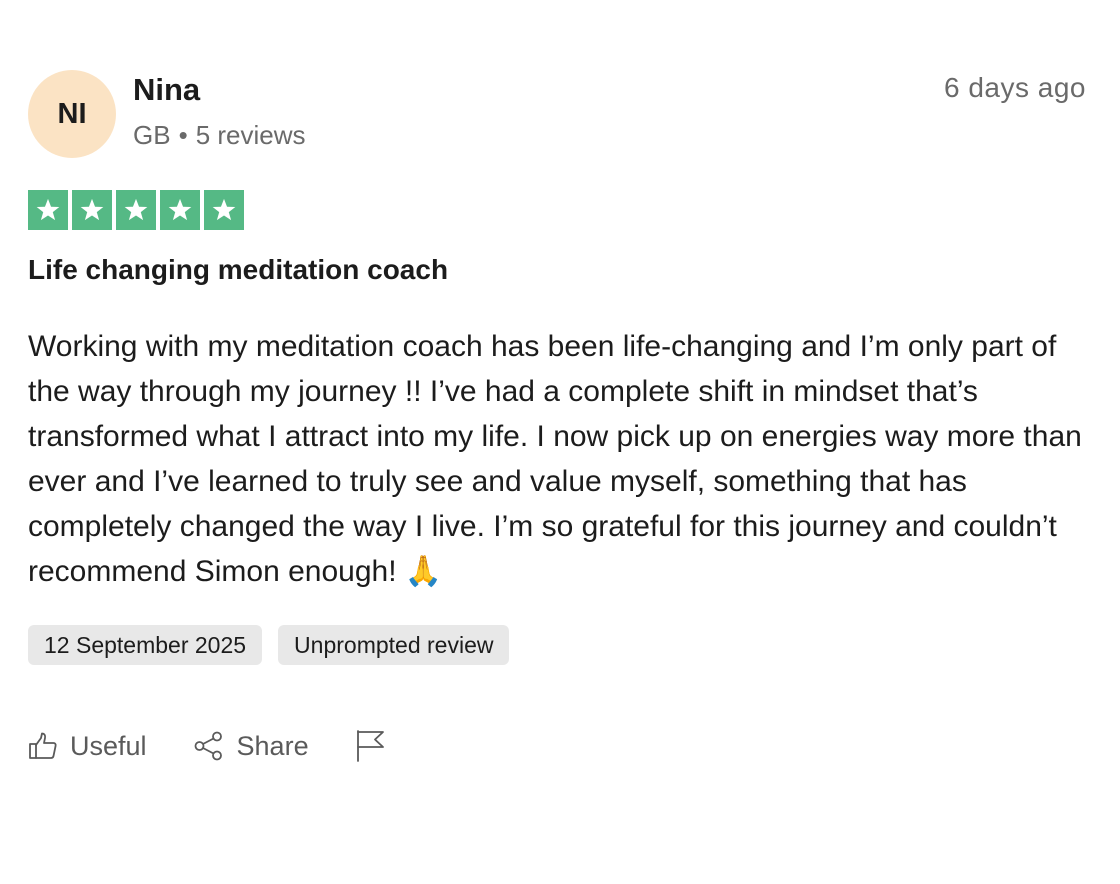 This screenshot has height=884, width=1120. I want to click on useful-label: Useful, so click(108, 745).